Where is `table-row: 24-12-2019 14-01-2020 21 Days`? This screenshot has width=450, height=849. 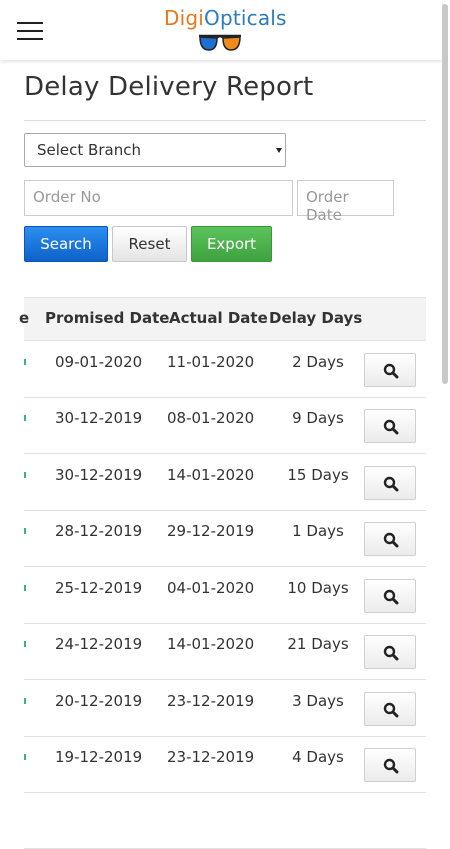 table-row: 24-12-2019 14-01-2020 21 Days is located at coordinates (225, 652).